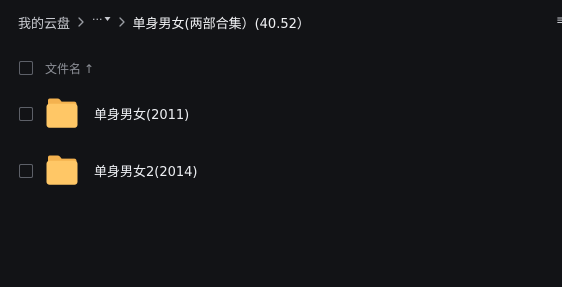 This screenshot has width=562, height=287. What do you see at coordinates (26, 68) in the screenshot?
I see `select-all-checkbox` at bounding box center [26, 68].